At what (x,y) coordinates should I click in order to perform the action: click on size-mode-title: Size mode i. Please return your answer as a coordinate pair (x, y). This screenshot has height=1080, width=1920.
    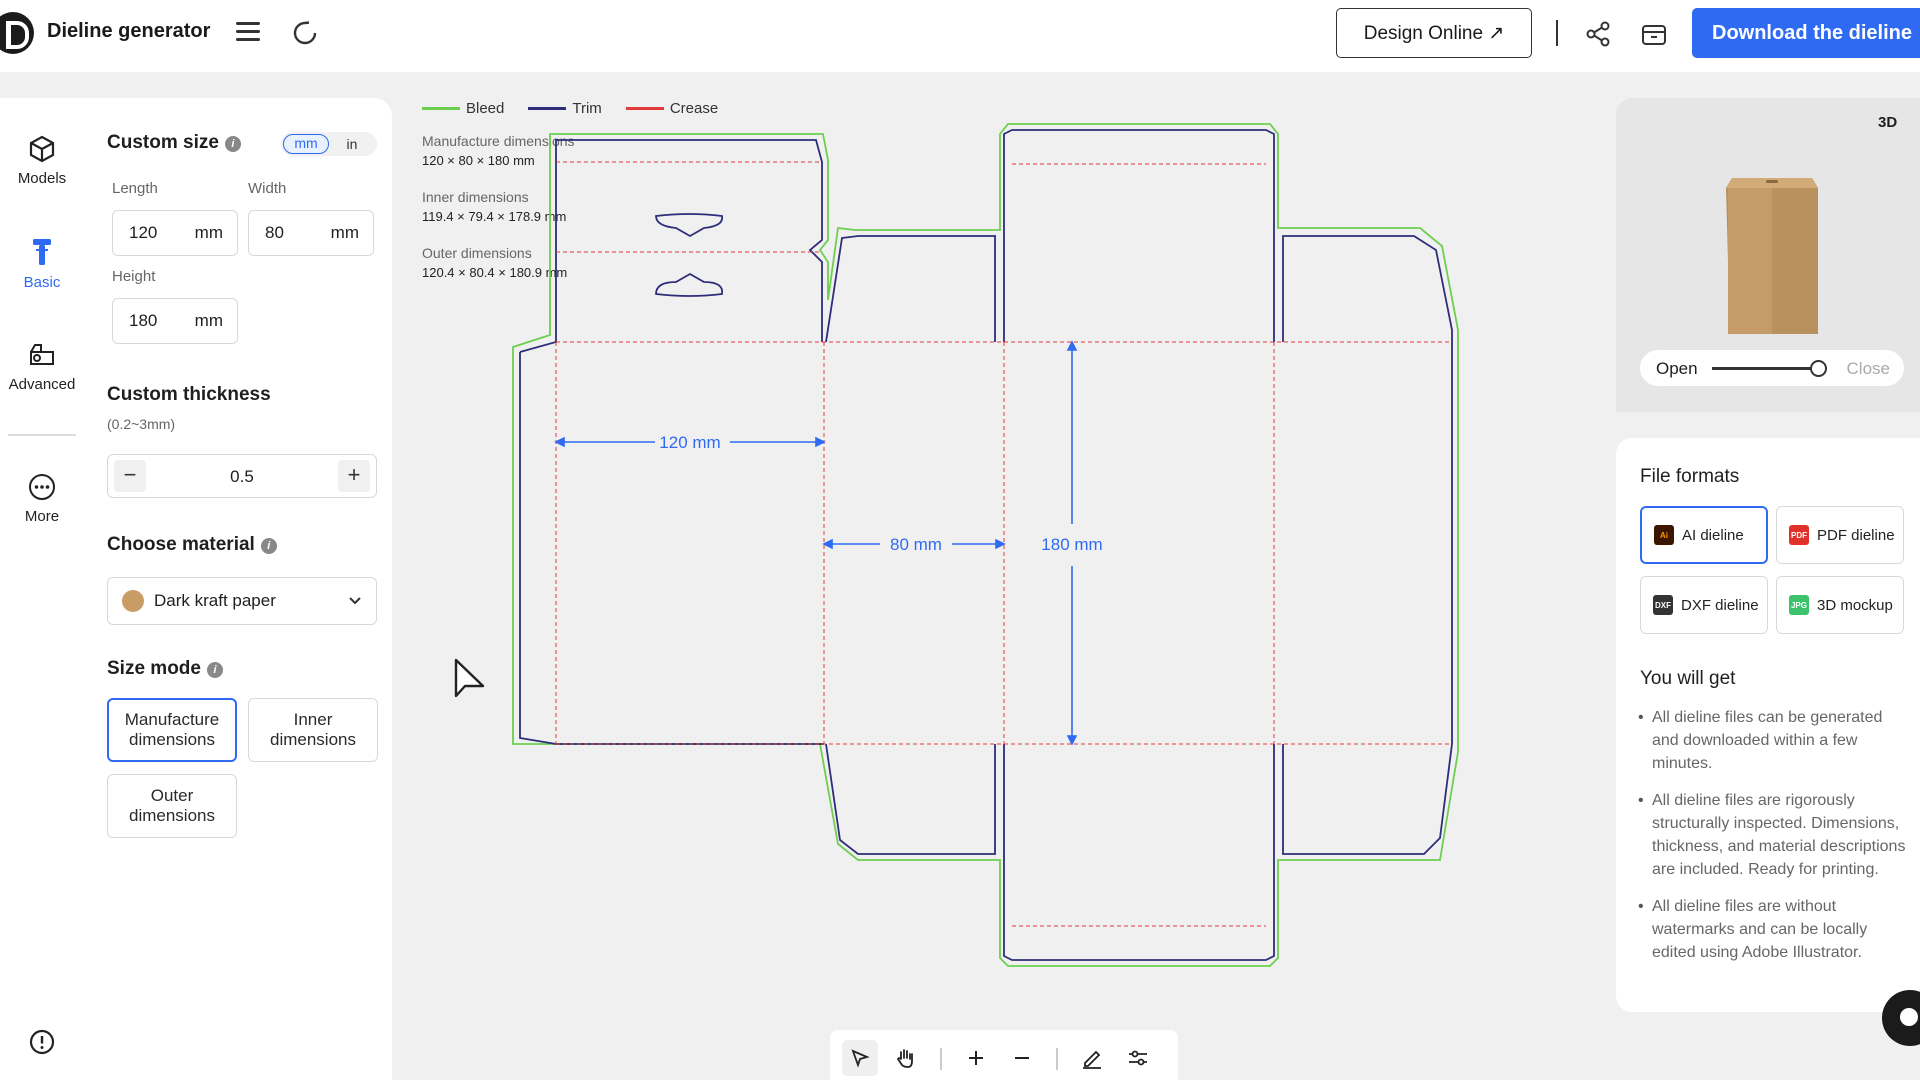
    Looking at the image, I should click on (165, 669).